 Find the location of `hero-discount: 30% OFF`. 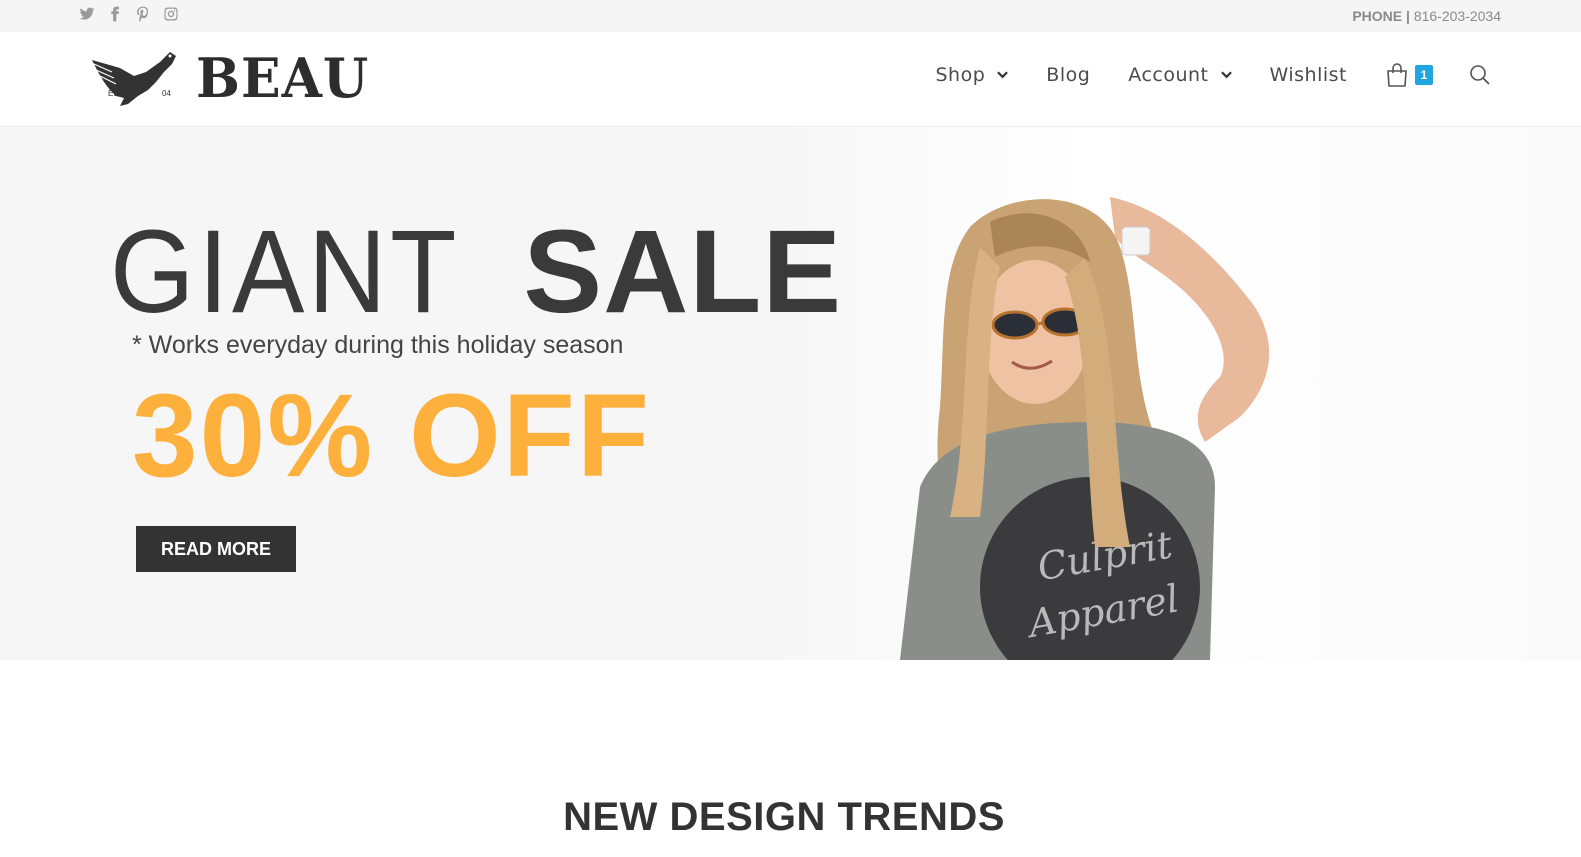

hero-discount: 30% OFF is located at coordinates (391, 436).